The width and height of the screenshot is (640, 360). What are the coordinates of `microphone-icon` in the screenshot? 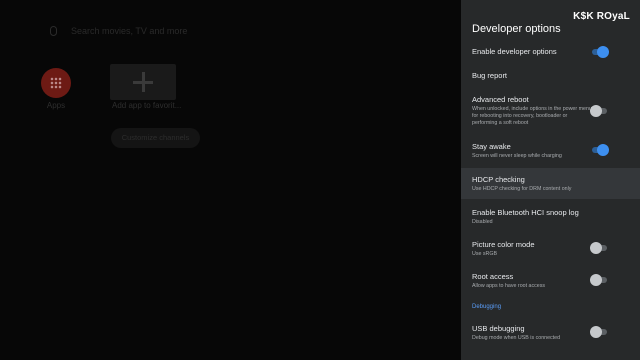 It's located at (53, 31).